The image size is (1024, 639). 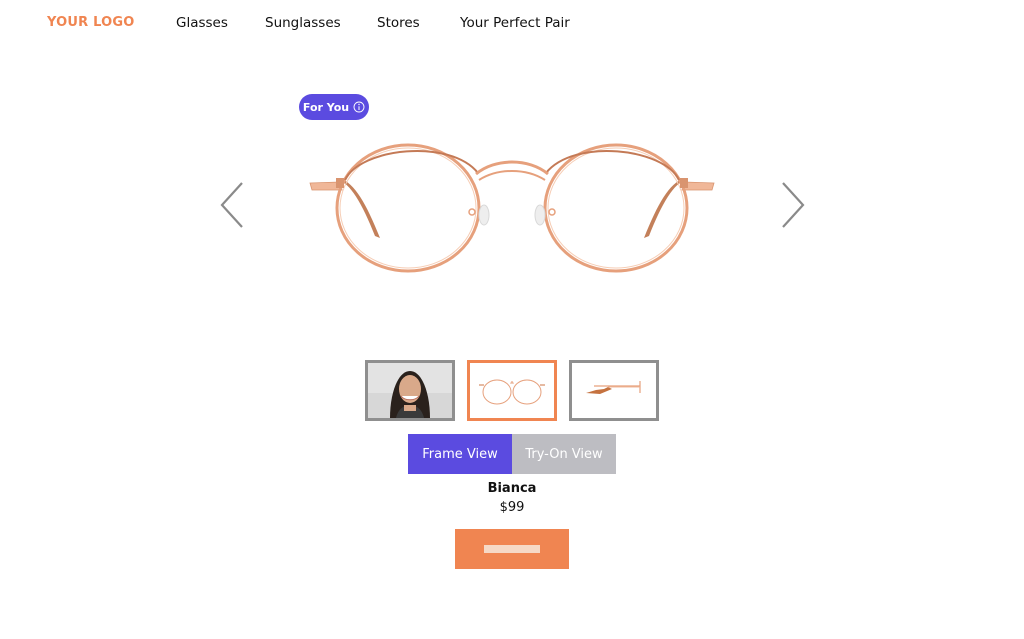 I want to click on thumbnail-front-view, so click(x=512, y=390).